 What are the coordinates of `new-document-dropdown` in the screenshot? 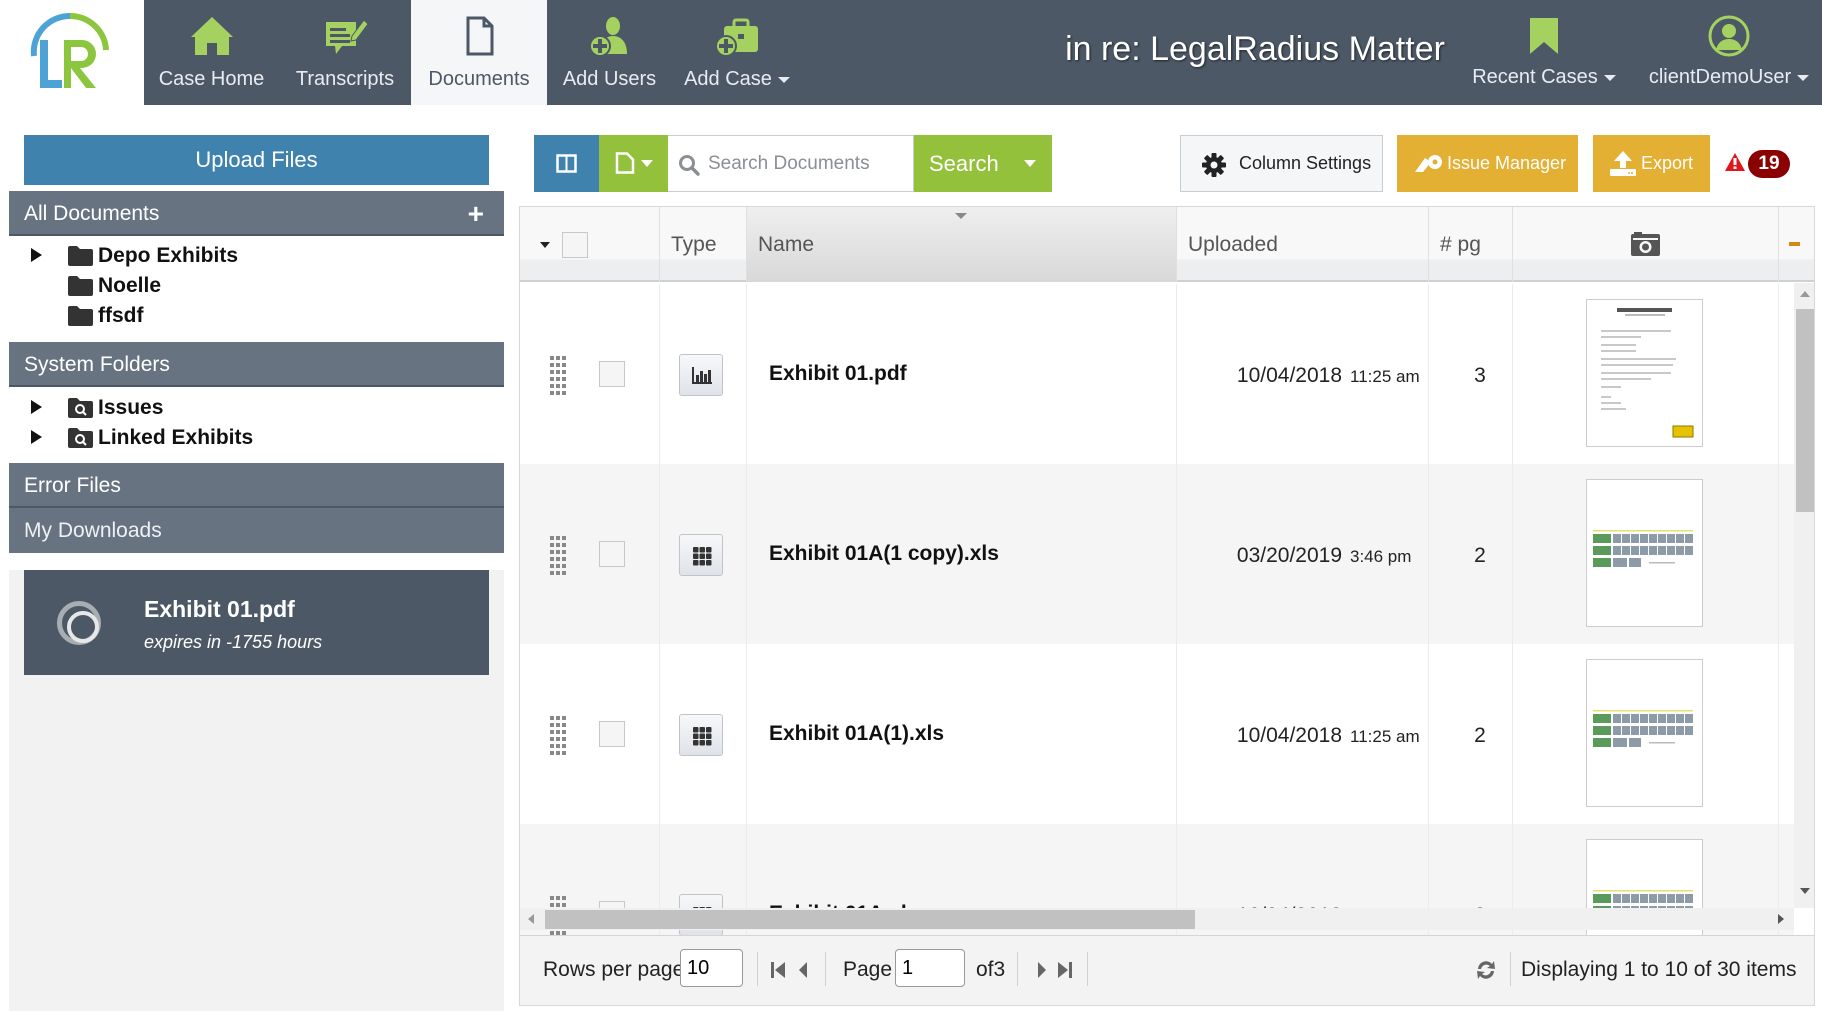 It's located at (633, 163).